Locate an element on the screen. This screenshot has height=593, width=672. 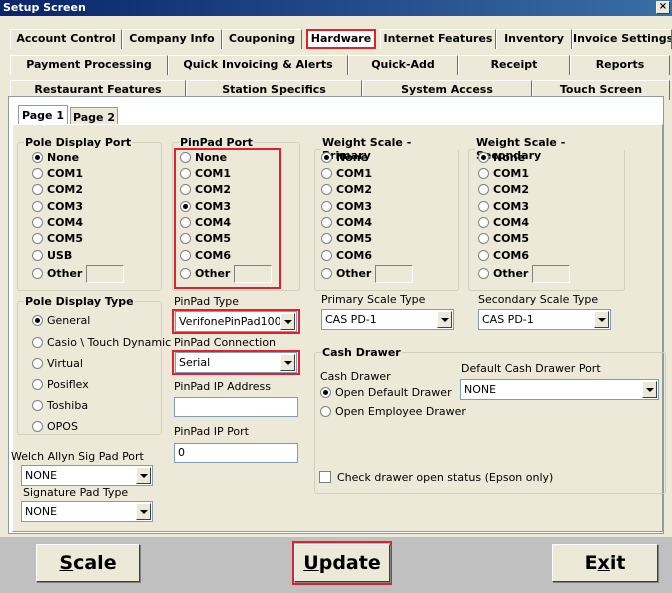
secondary-scale-type-dropdown: CAS PD-1 is located at coordinates (544, 319).